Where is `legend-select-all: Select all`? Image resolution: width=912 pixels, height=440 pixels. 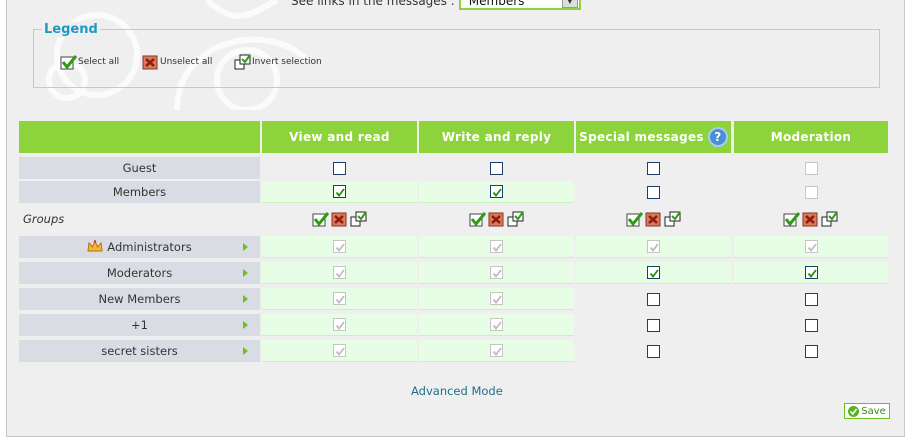 legend-select-all: Select all is located at coordinates (89, 62).